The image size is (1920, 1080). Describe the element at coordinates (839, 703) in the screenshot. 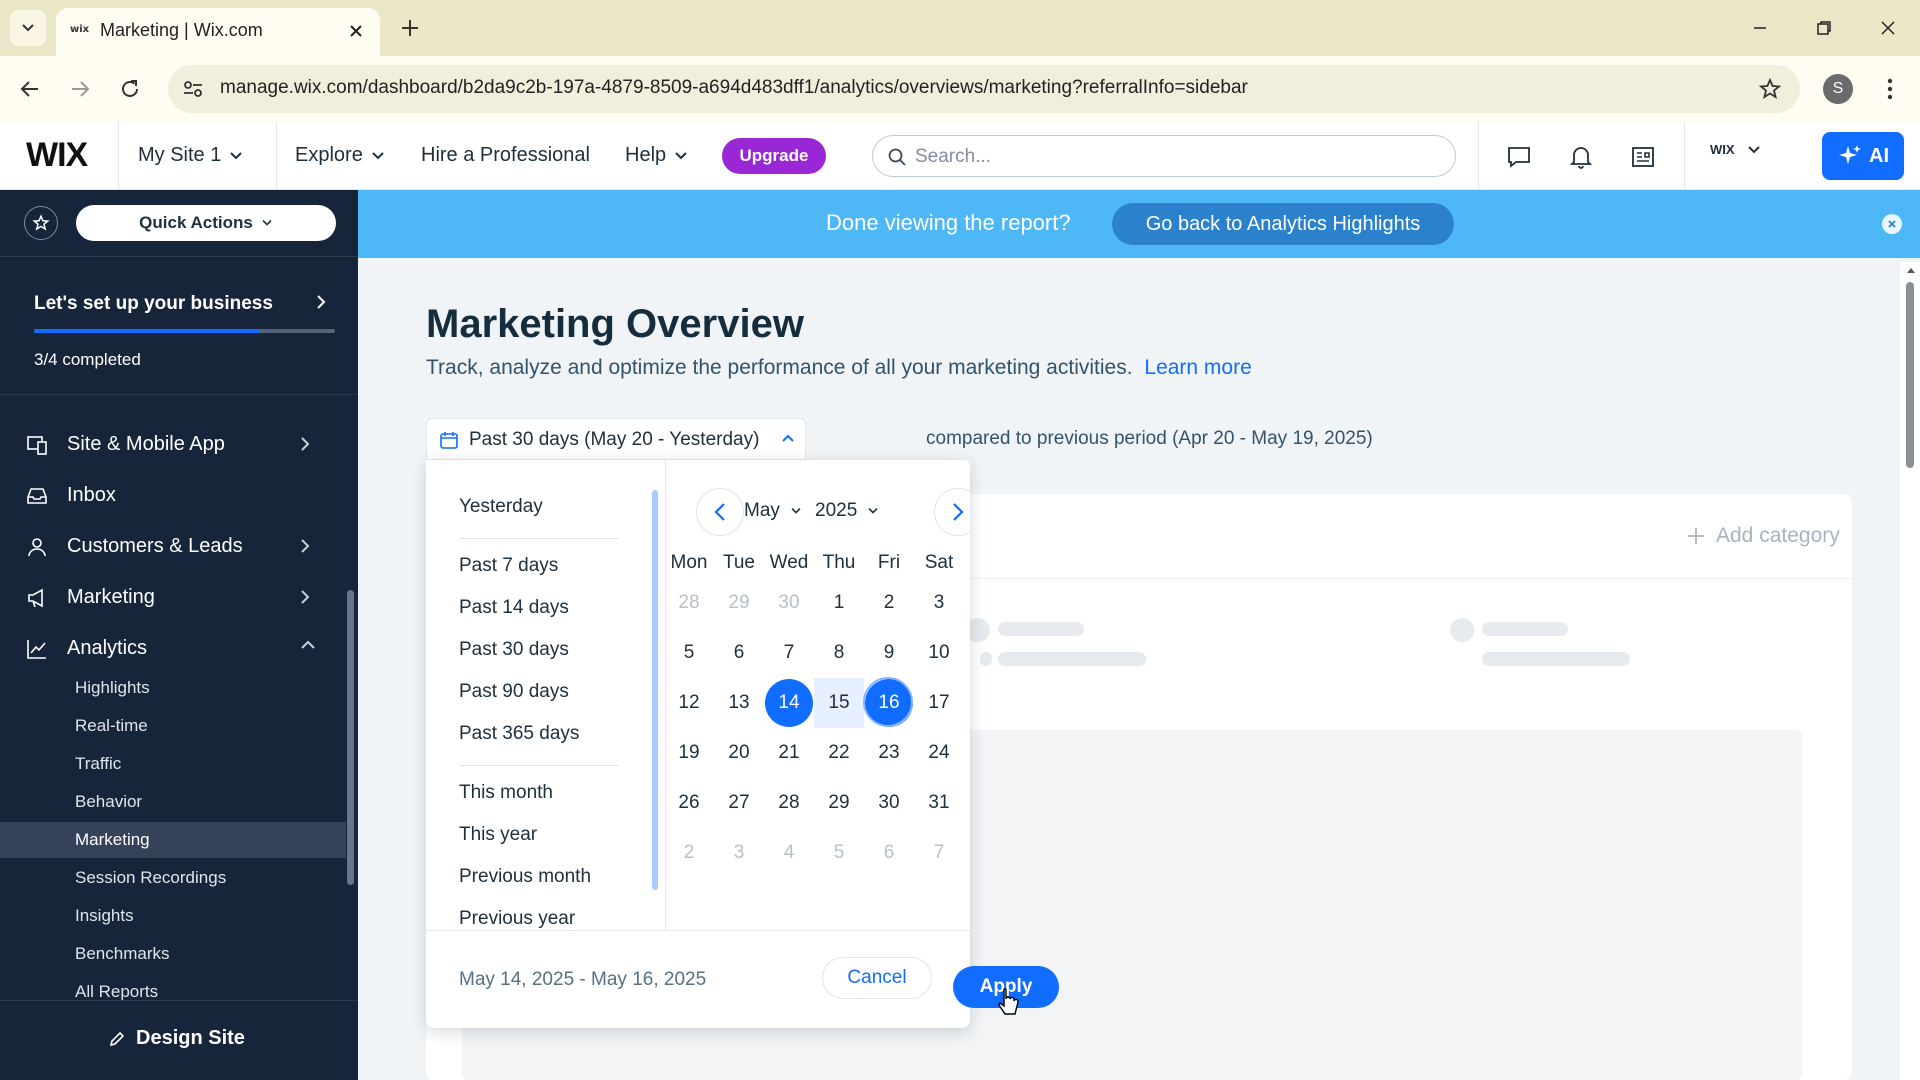

I see `calendar-day: 15` at that location.